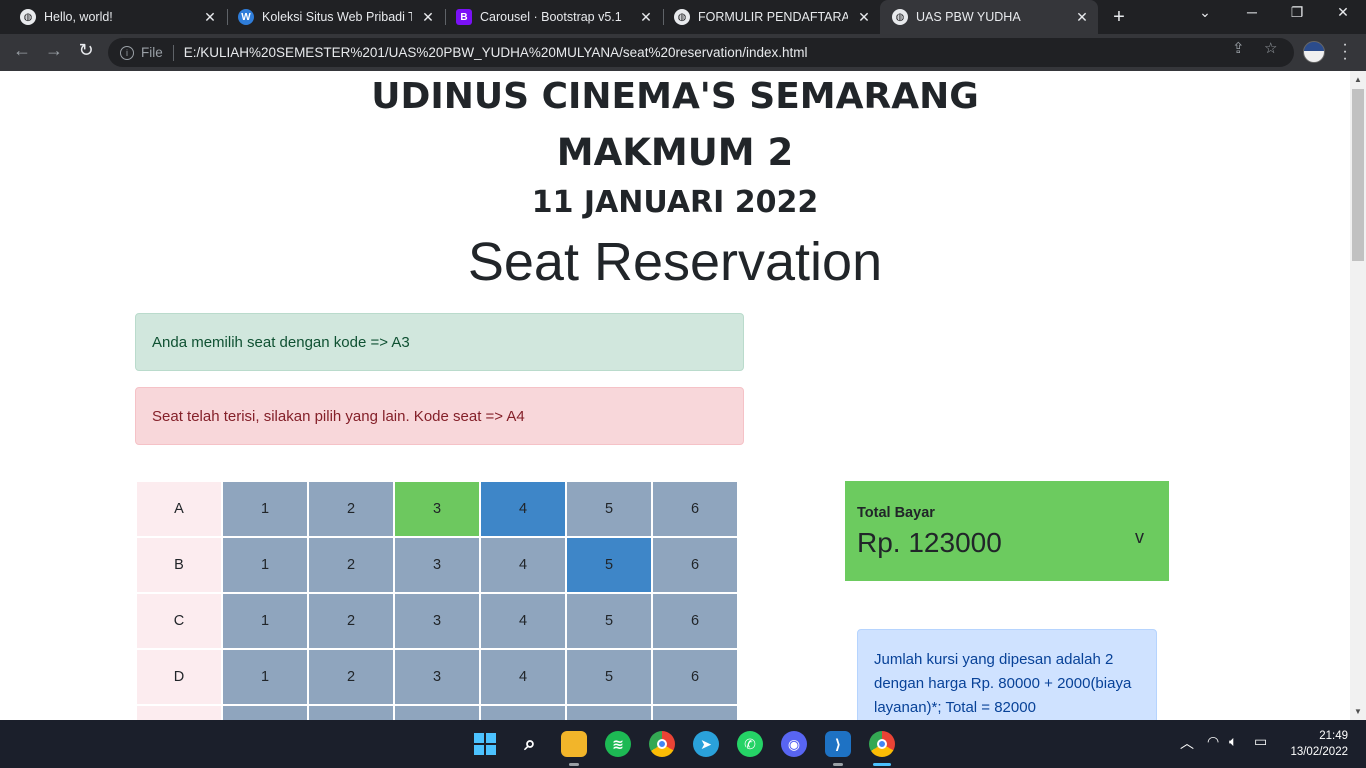  Describe the element at coordinates (838, 744) in the screenshot. I see `vscode-icon: ⟩` at that location.